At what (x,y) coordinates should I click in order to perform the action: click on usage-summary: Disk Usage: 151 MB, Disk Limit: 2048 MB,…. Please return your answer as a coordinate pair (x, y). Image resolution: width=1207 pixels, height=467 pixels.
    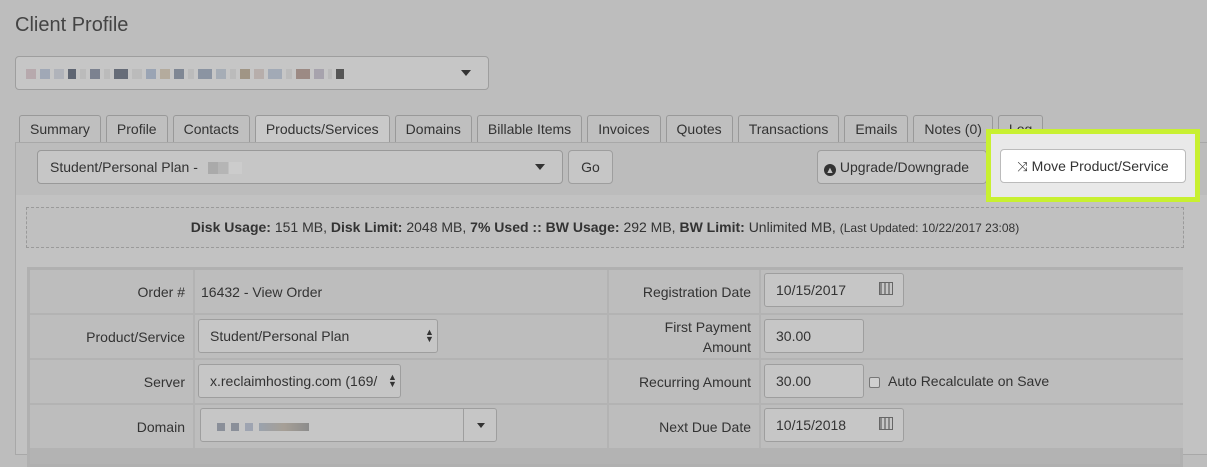
    Looking at the image, I should click on (605, 227).